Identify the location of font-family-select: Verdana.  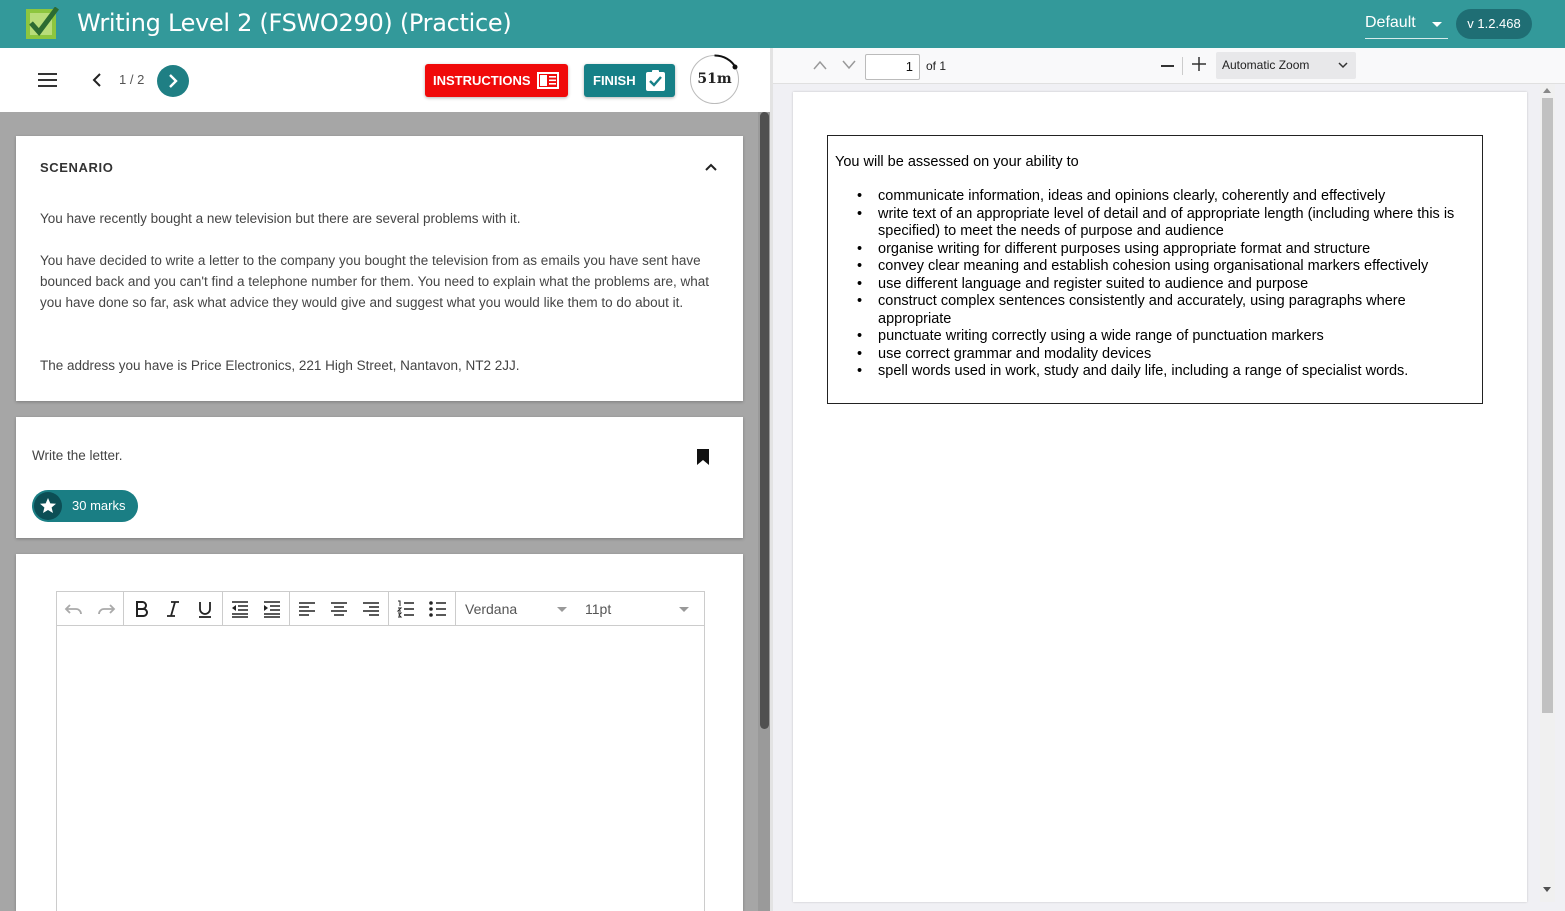
(520, 609).